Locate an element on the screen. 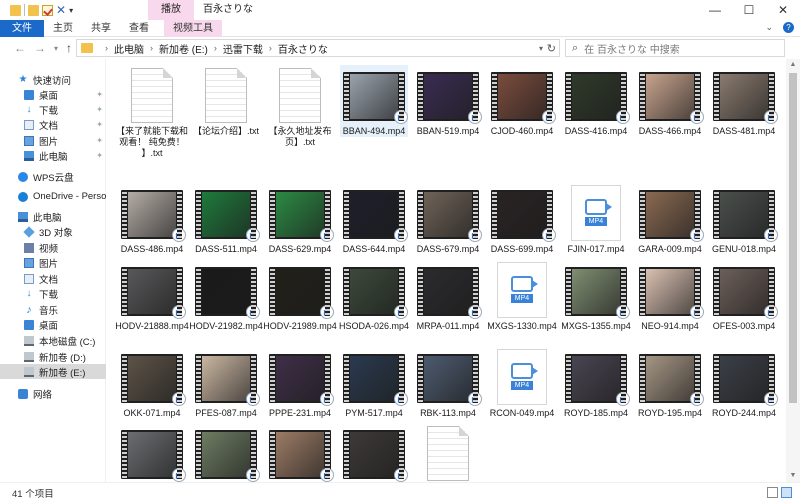  file-item: ▶ NEO-914.mp4 is located at coordinates (670, 296).